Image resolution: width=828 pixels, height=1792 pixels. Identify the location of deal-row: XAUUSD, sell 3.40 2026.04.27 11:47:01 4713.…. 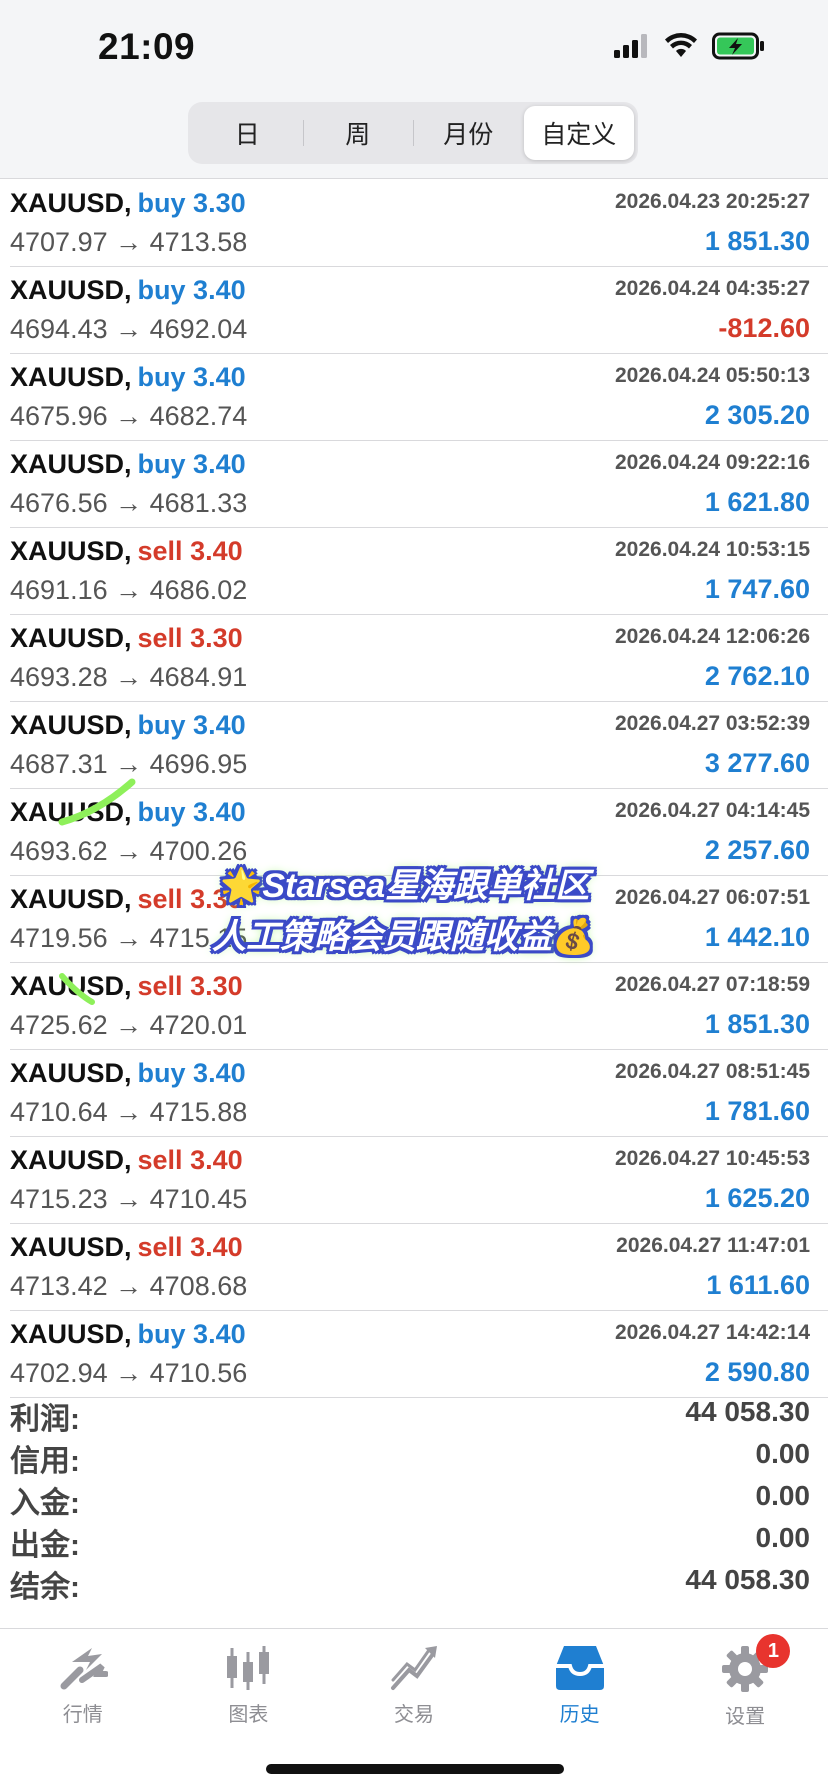
(419, 1267).